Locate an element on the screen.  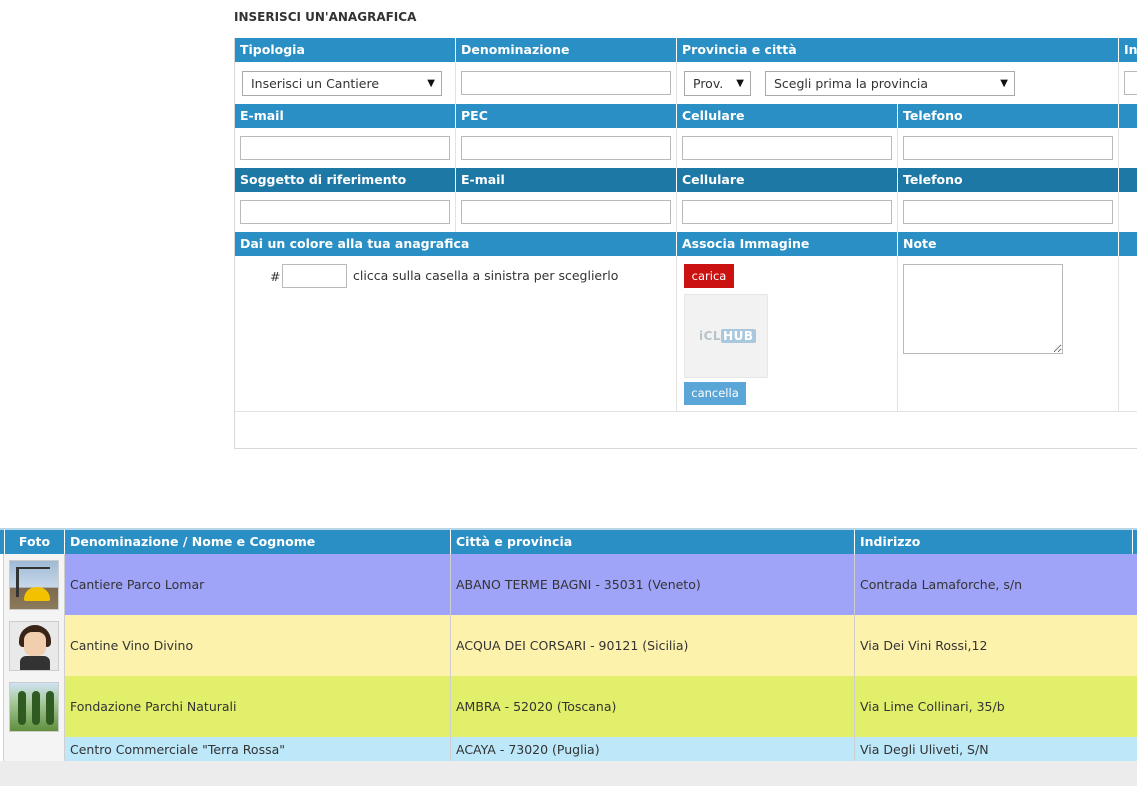
header-immagine: Associa Immagine is located at coordinates (787, 244).